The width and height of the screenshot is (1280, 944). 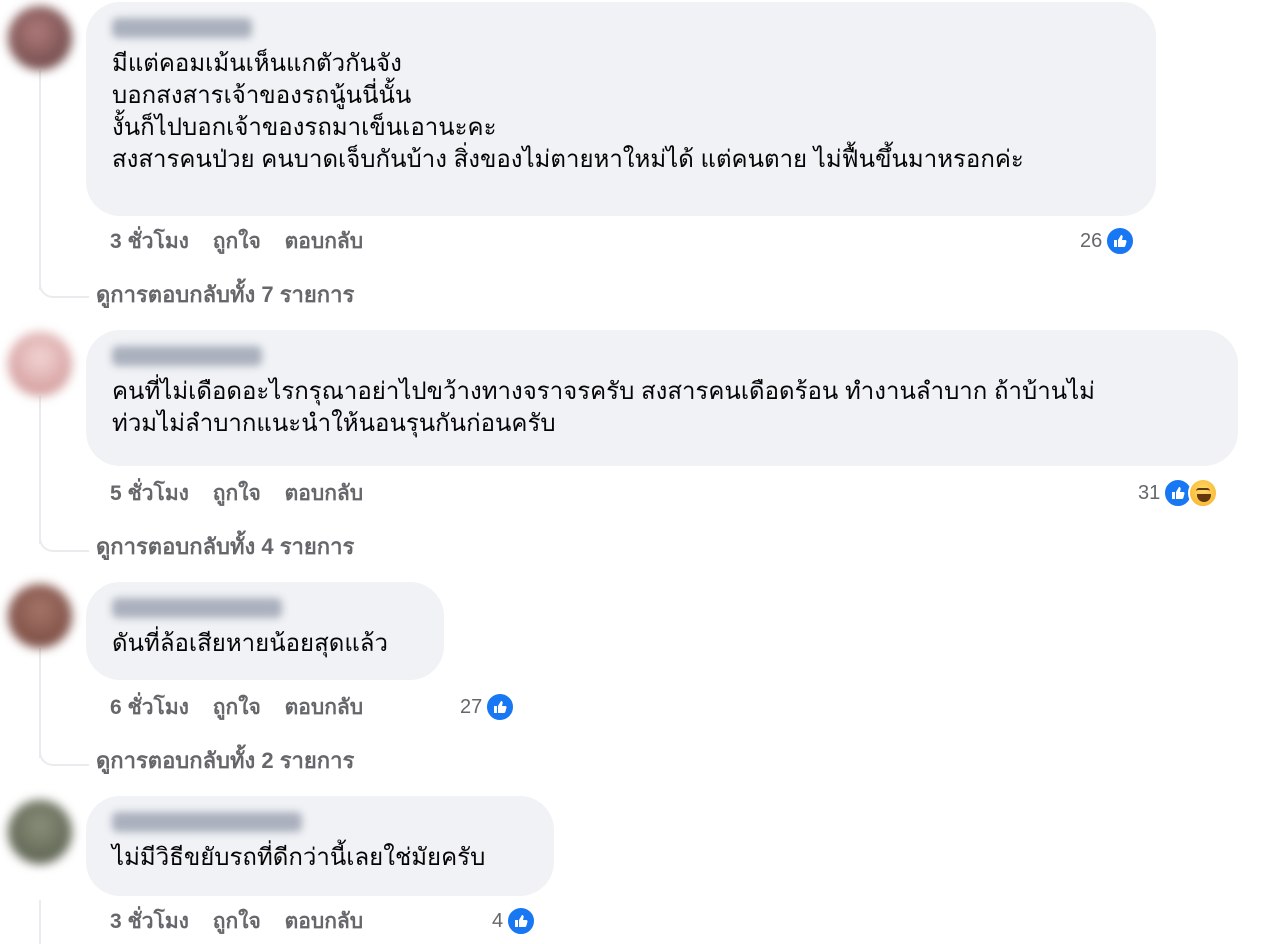 I want to click on comment-text-line: ดันที่ล้อเสียหายน้อยสุดแล้ว, so click(x=250, y=643).